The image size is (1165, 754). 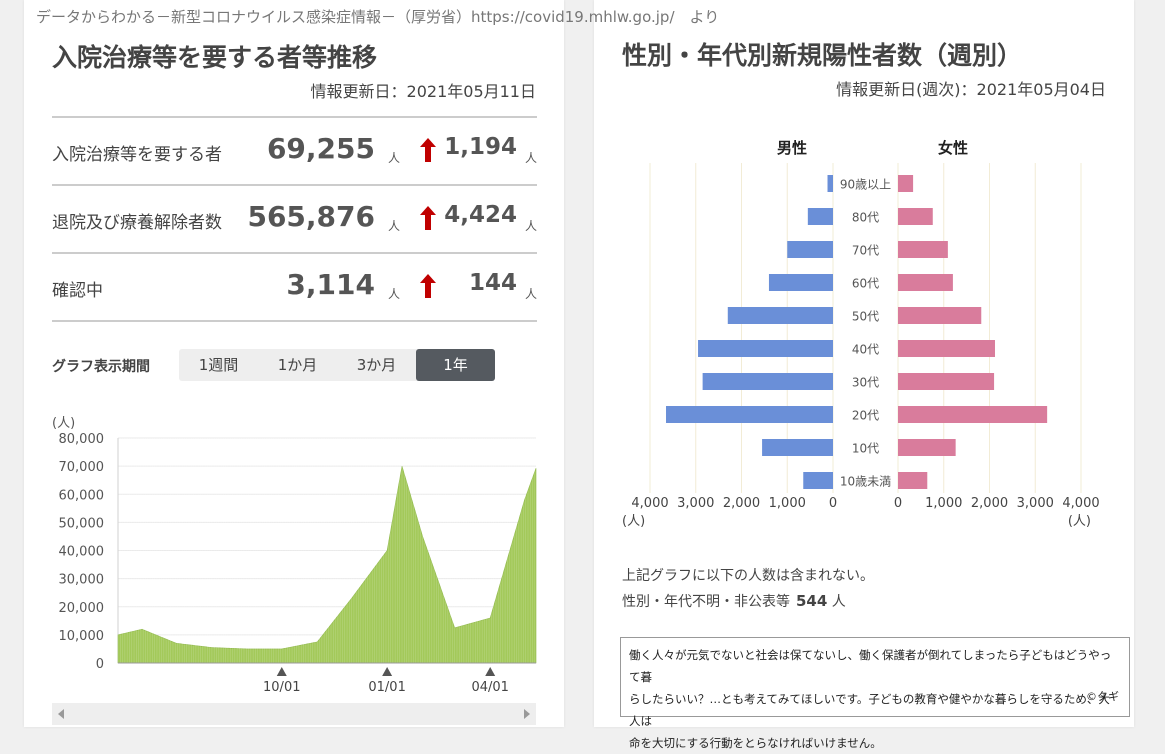 What do you see at coordinates (82, 467) in the screenshot?
I see `y-tick-label: 70,000` at bounding box center [82, 467].